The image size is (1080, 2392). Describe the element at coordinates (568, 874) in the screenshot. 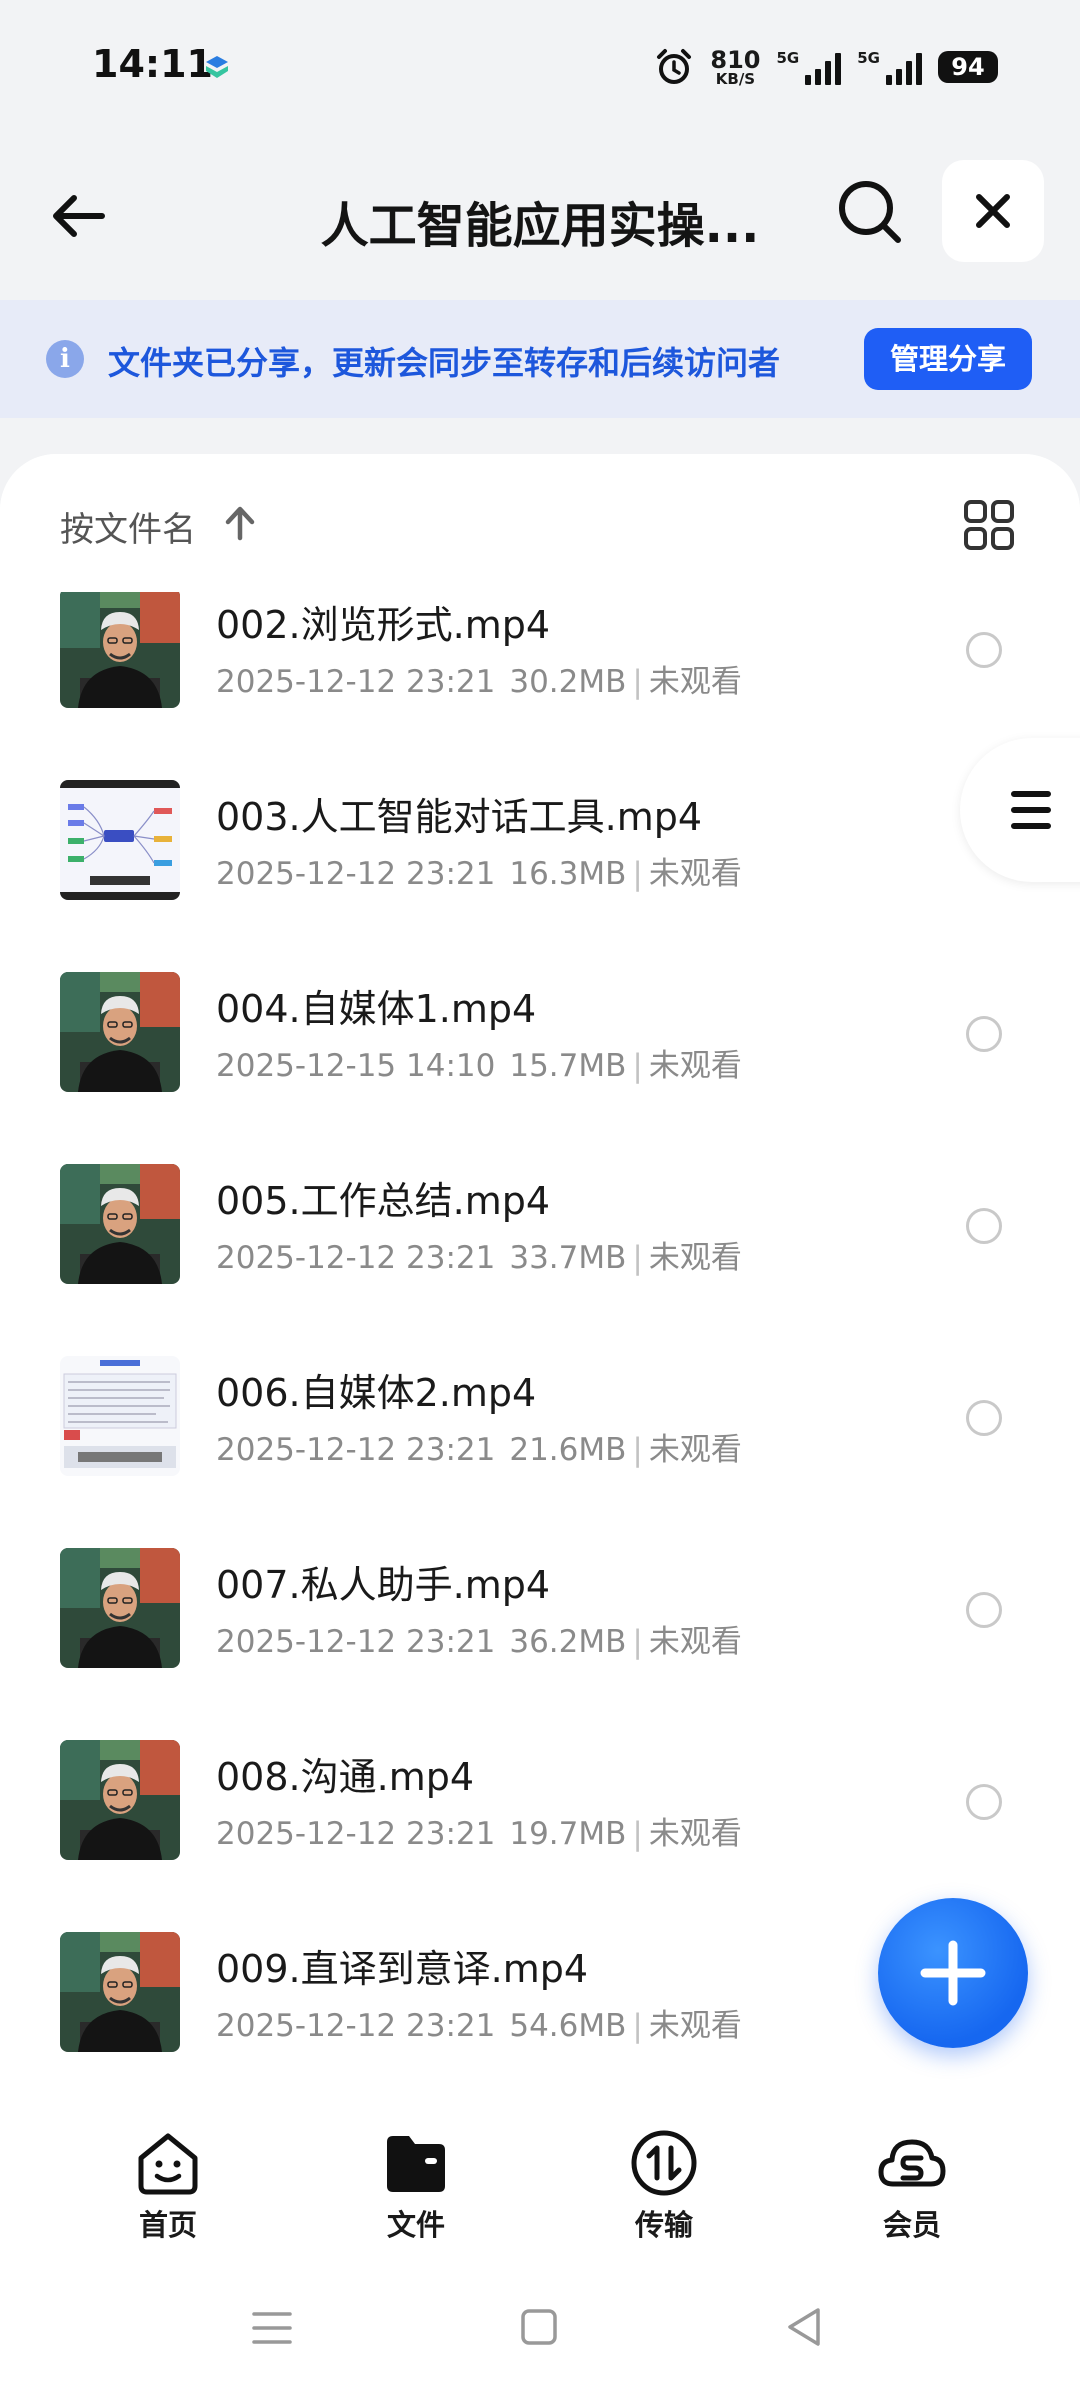

I see `file-size: 16.3MB` at that location.